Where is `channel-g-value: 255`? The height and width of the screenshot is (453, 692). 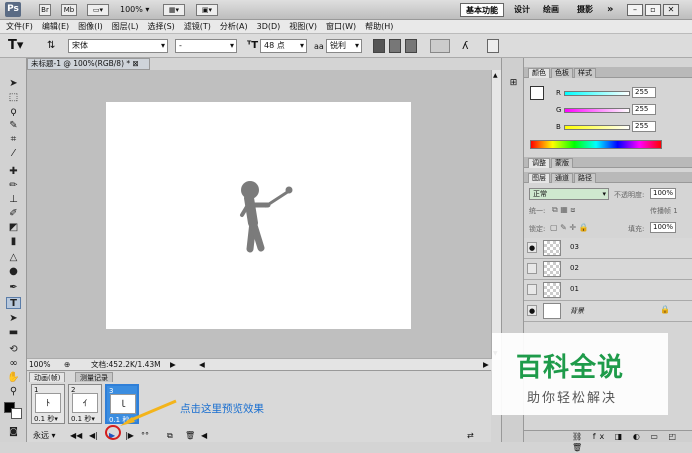
channel-g-value: 255 is located at coordinates (644, 109).